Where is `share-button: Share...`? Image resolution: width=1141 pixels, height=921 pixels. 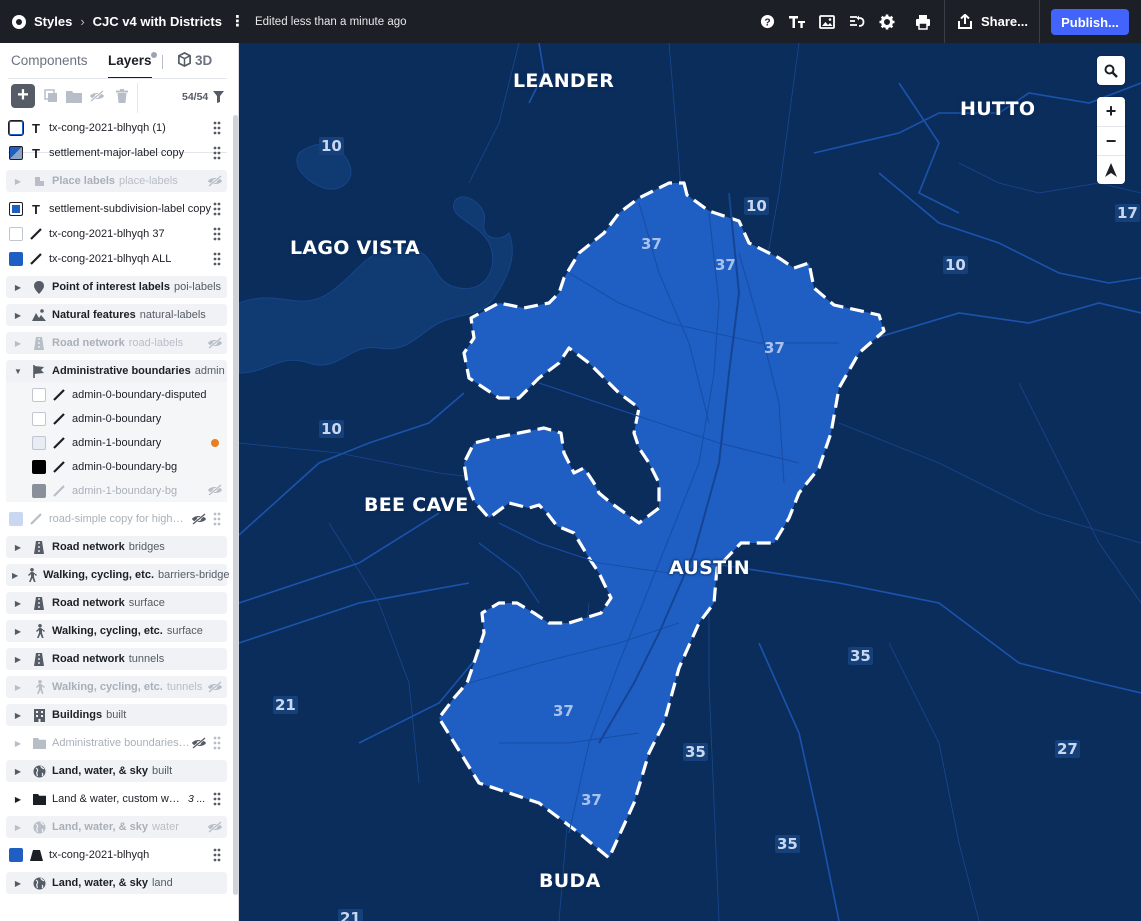 share-button: Share... is located at coordinates (993, 21).